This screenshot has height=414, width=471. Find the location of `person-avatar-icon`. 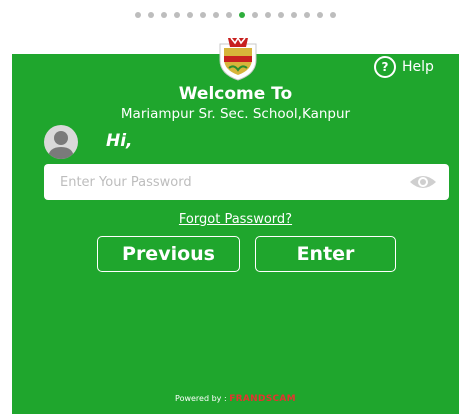

person-avatar-icon is located at coordinates (61, 142).